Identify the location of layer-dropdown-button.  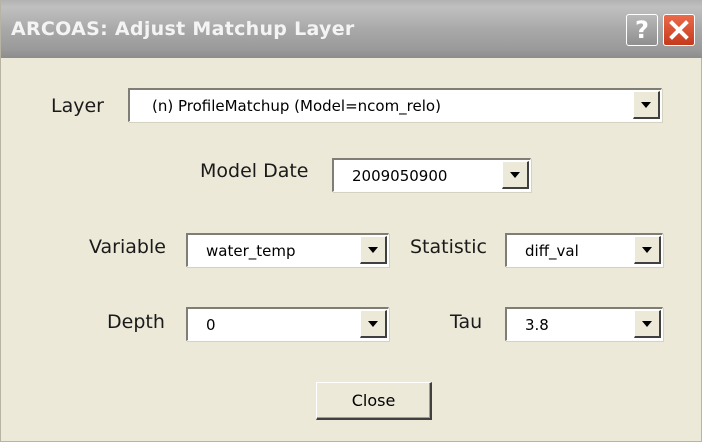
(646, 105).